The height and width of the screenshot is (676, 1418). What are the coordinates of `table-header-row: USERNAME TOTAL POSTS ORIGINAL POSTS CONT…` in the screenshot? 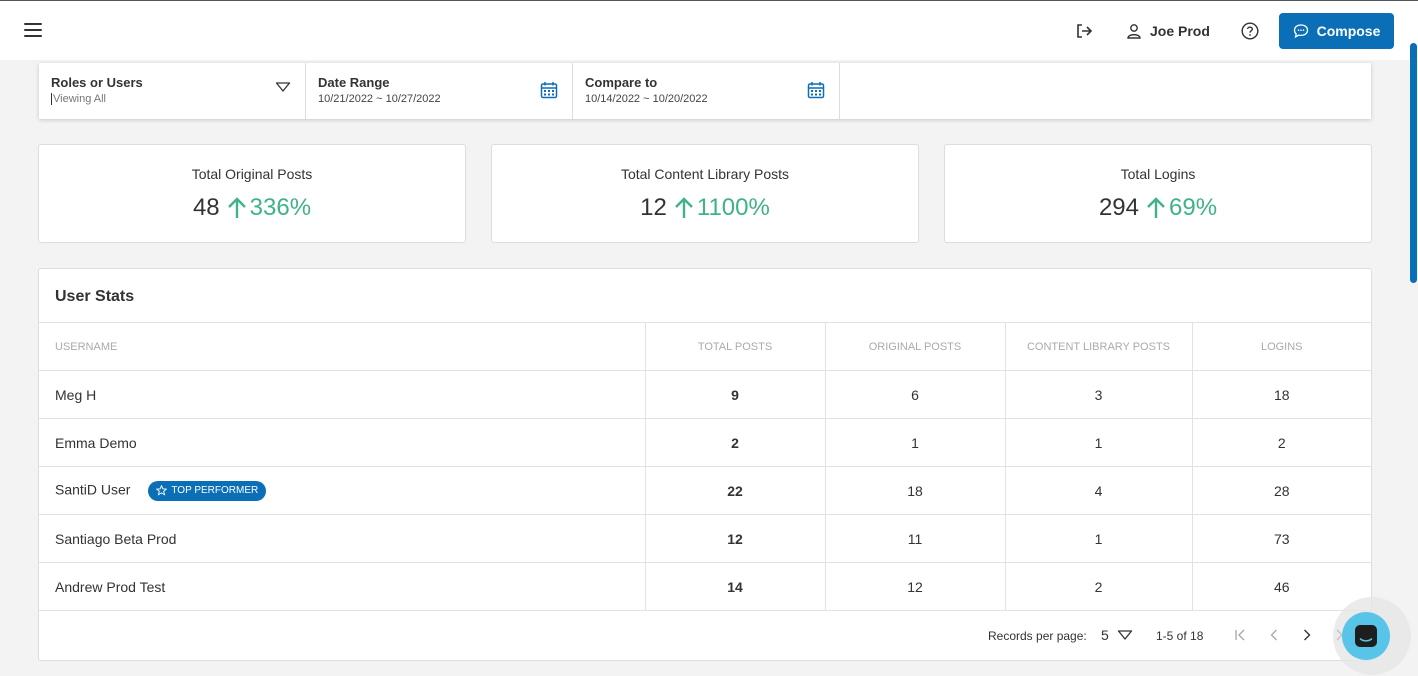 It's located at (705, 346).